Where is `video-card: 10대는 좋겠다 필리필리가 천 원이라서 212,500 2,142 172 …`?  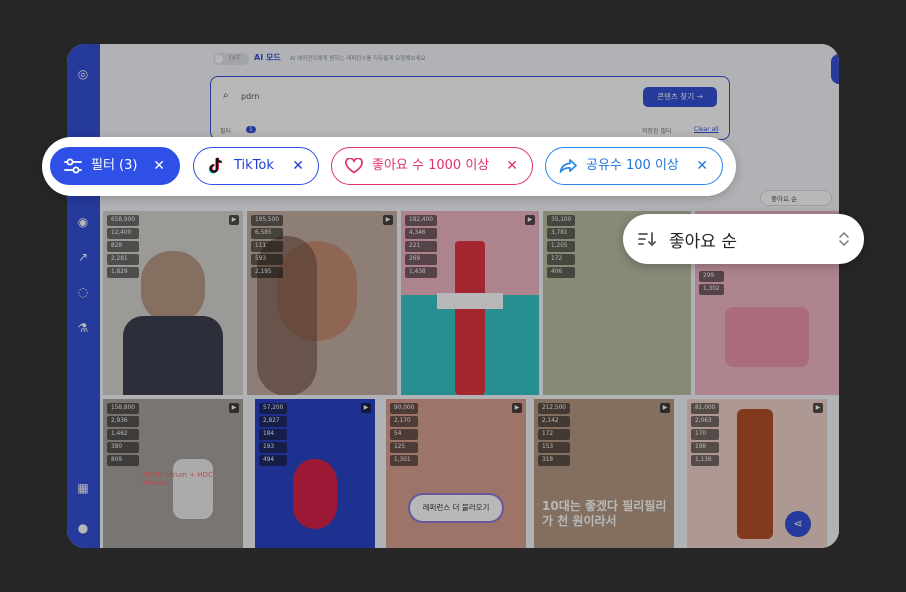 video-card: 10대는 좋겠다 필리필리가 천 원이라서 212,500 2,142 172 … is located at coordinates (604, 473).